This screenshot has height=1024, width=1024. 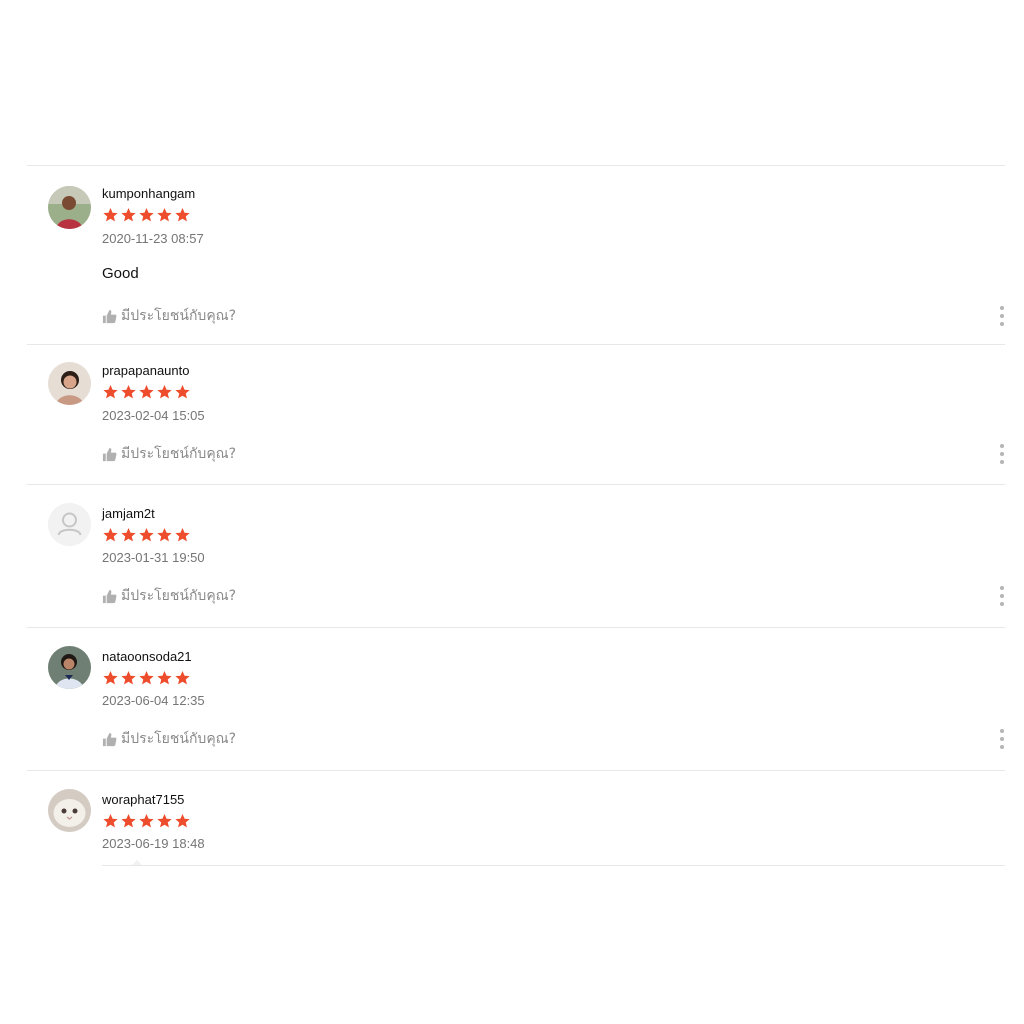 I want to click on review-date: 2023-02-04 15:05, so click(x=153, y=415).